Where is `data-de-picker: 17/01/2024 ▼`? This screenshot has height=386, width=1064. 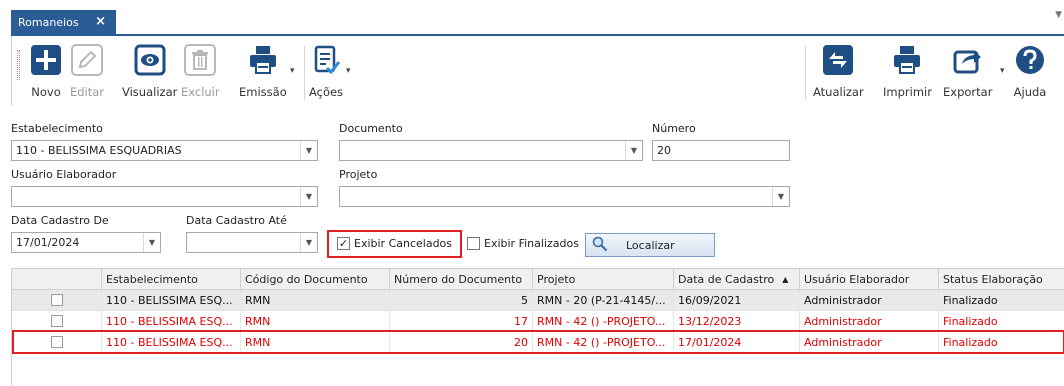
data-de-picker: 17/01/2024 ▼ is located at coordinates (86, 242).